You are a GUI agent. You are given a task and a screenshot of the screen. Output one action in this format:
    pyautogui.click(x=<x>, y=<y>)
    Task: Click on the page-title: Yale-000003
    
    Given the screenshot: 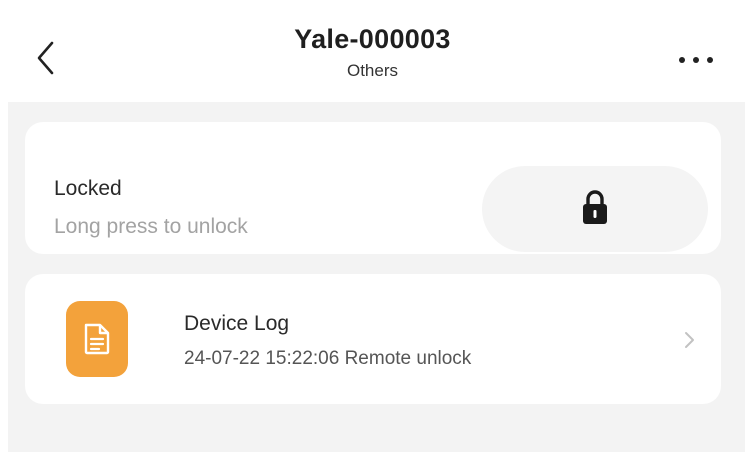 What is the action you would take?
    pyautogui.click(x=372, y=39)
    